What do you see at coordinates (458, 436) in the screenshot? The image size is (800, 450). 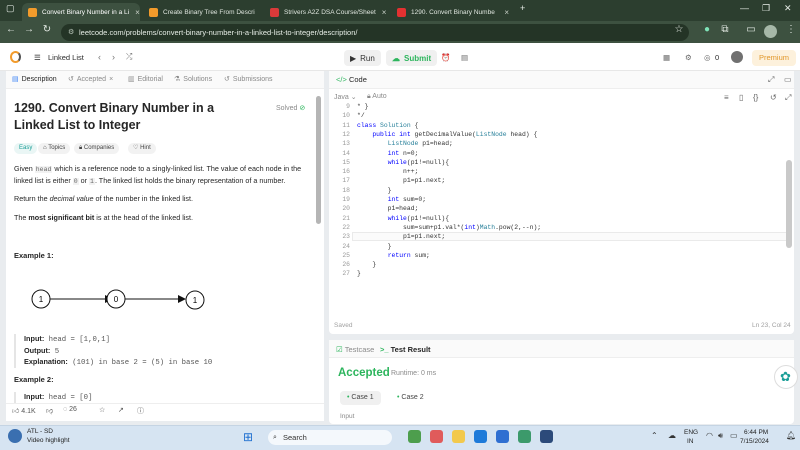 I see `file-explorer-icon` at bounding box center [458, 436].